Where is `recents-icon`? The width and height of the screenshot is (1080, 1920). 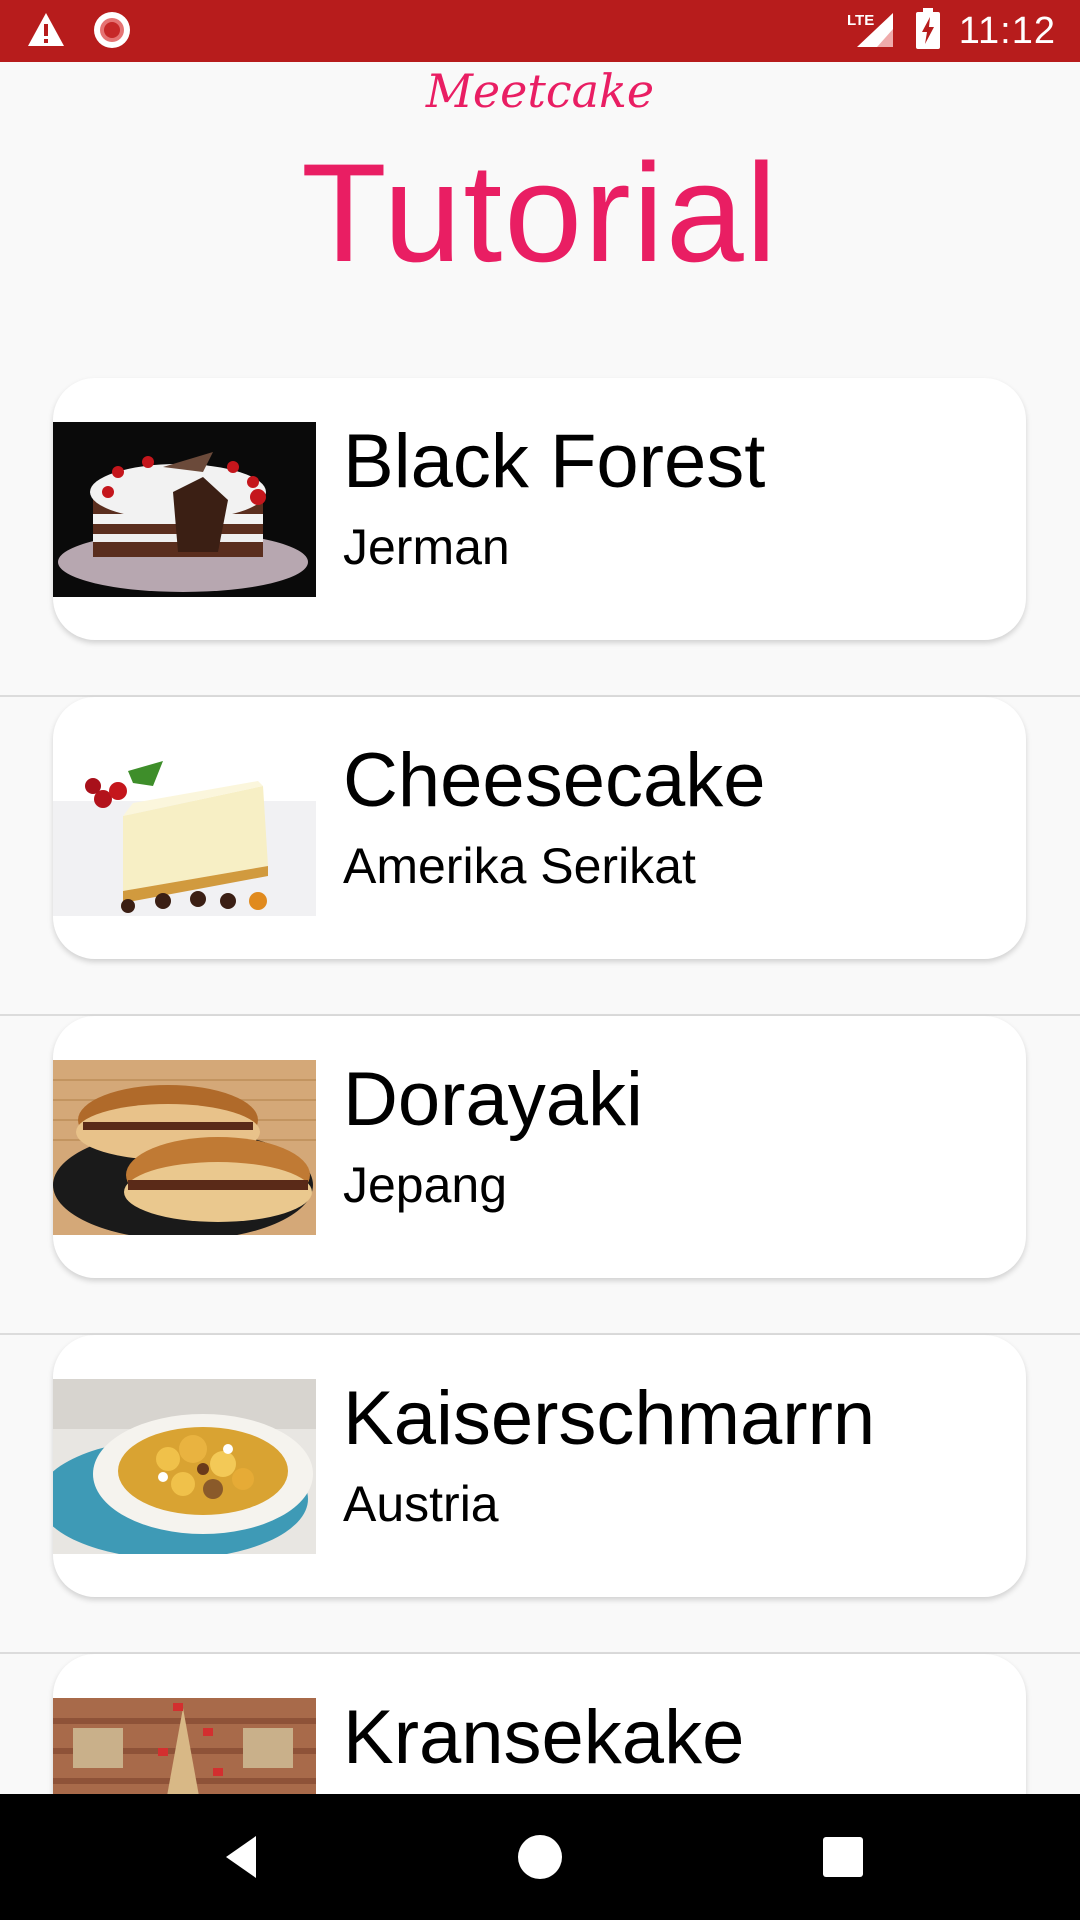
recents-icon is located at coordinates (843, 1865).